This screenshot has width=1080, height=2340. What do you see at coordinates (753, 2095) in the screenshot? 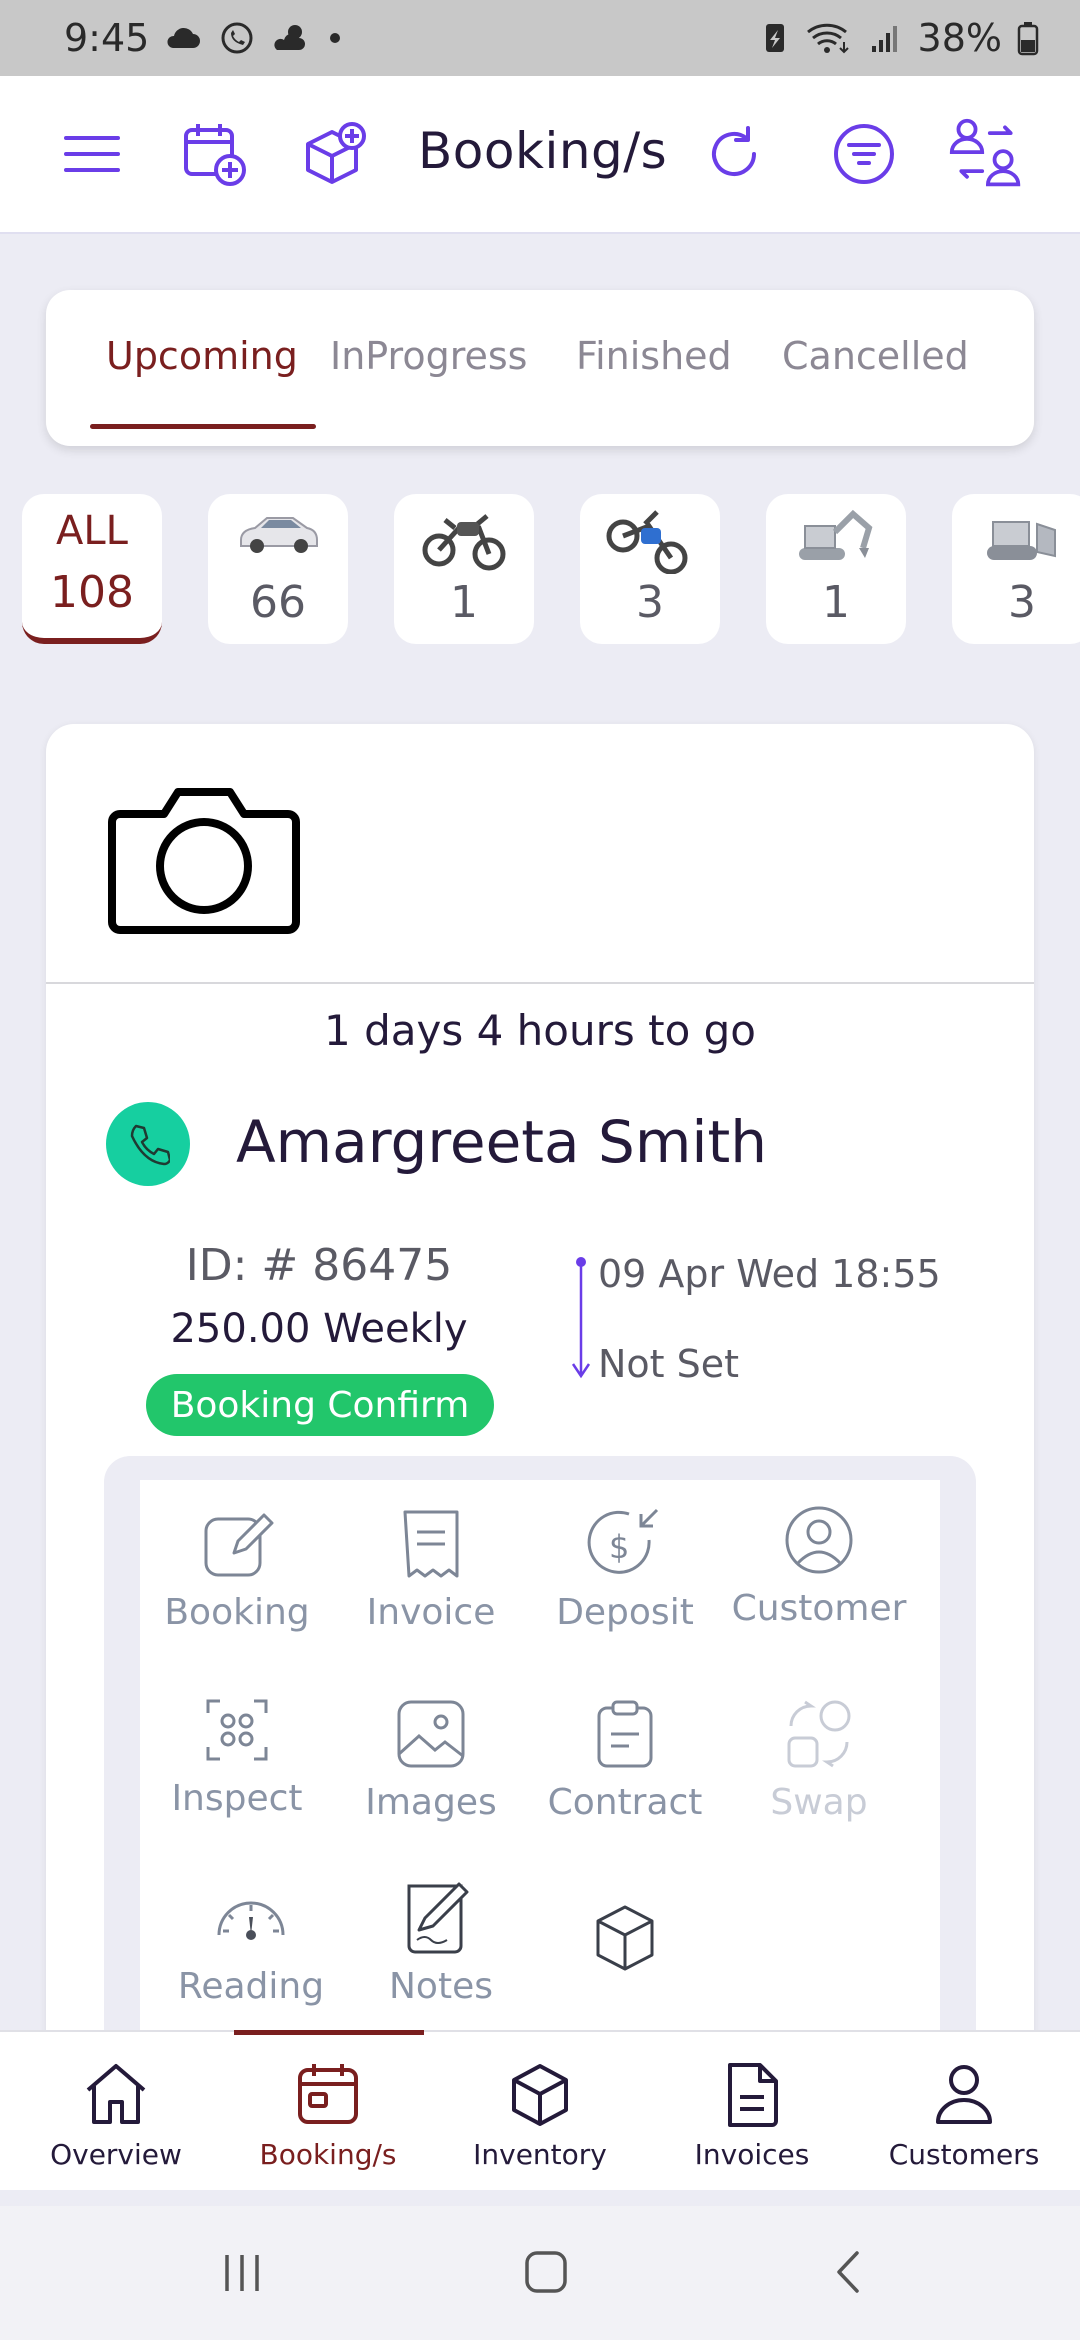
I see `document-icon` at bounding box center [753, 2095].